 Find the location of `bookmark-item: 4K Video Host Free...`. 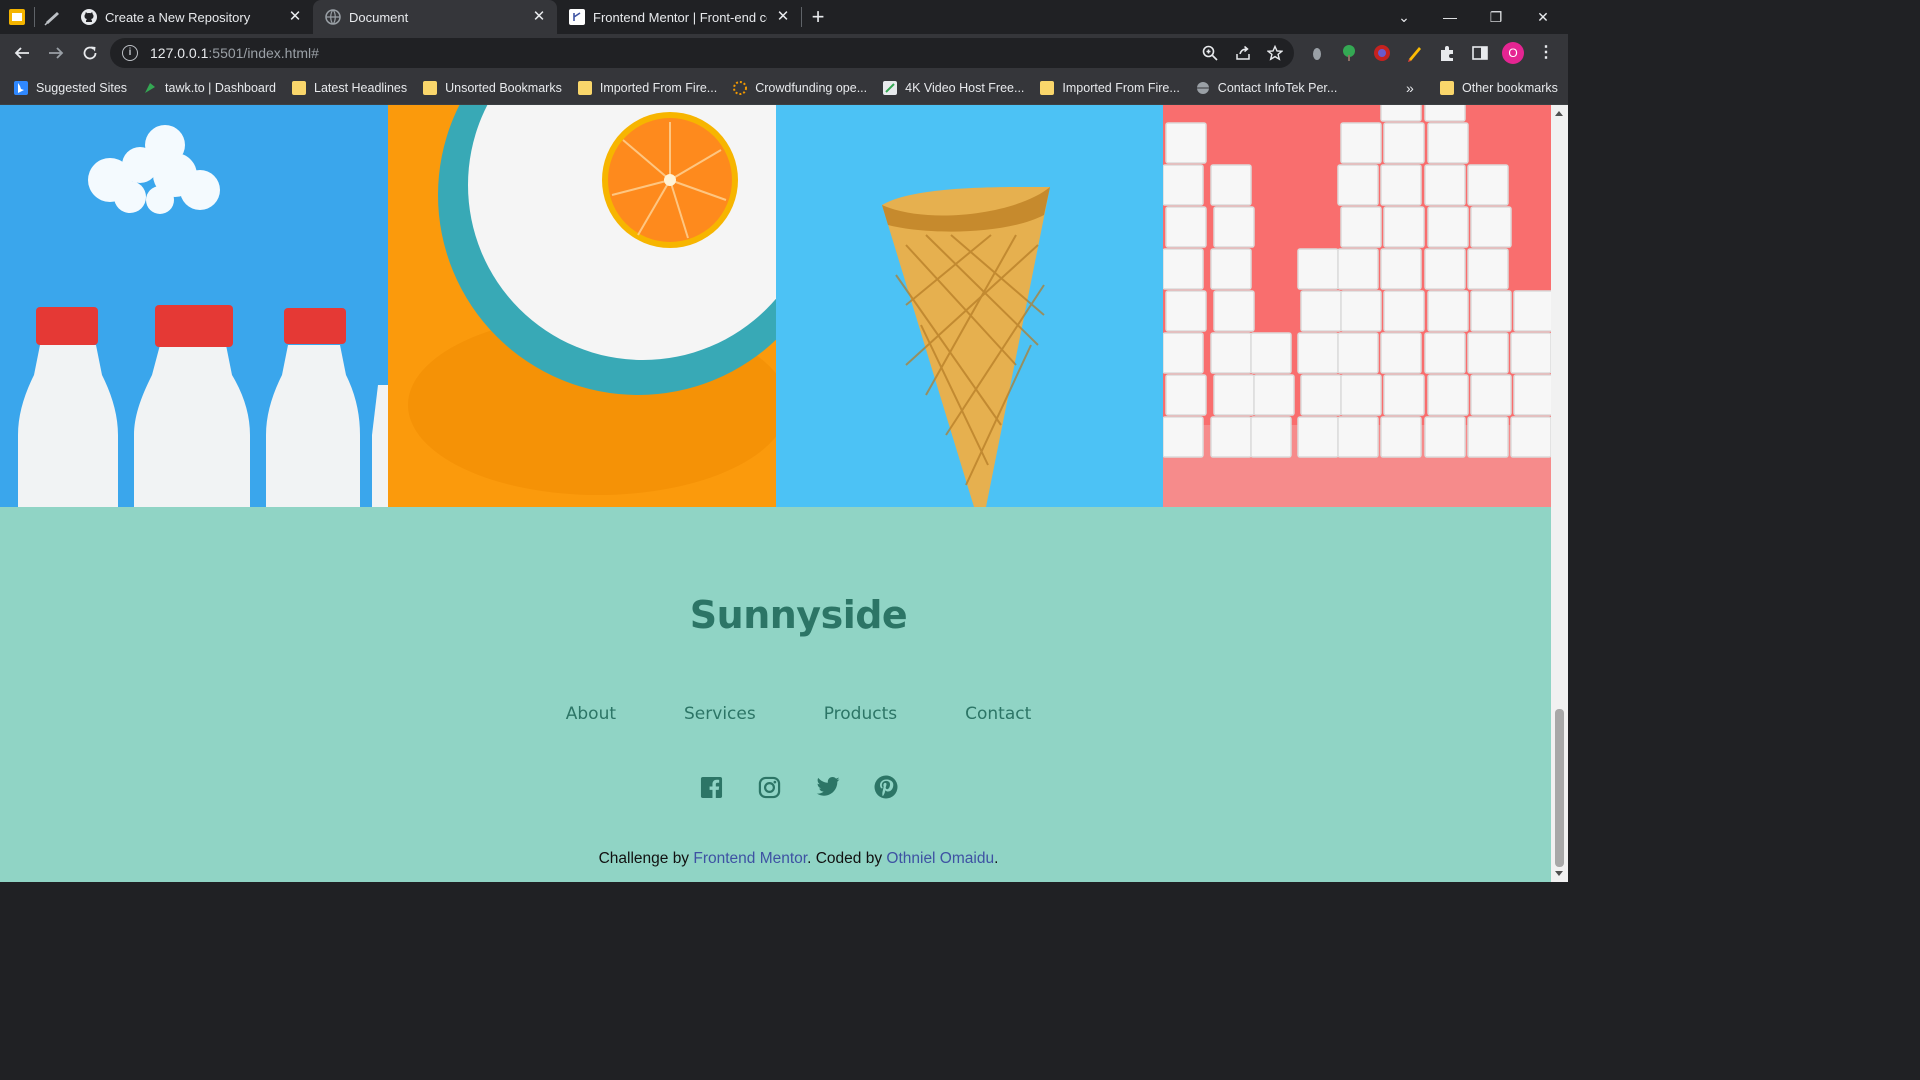

bookmark-item: 4K Video Host Free... is located at coordinates (953, 88).